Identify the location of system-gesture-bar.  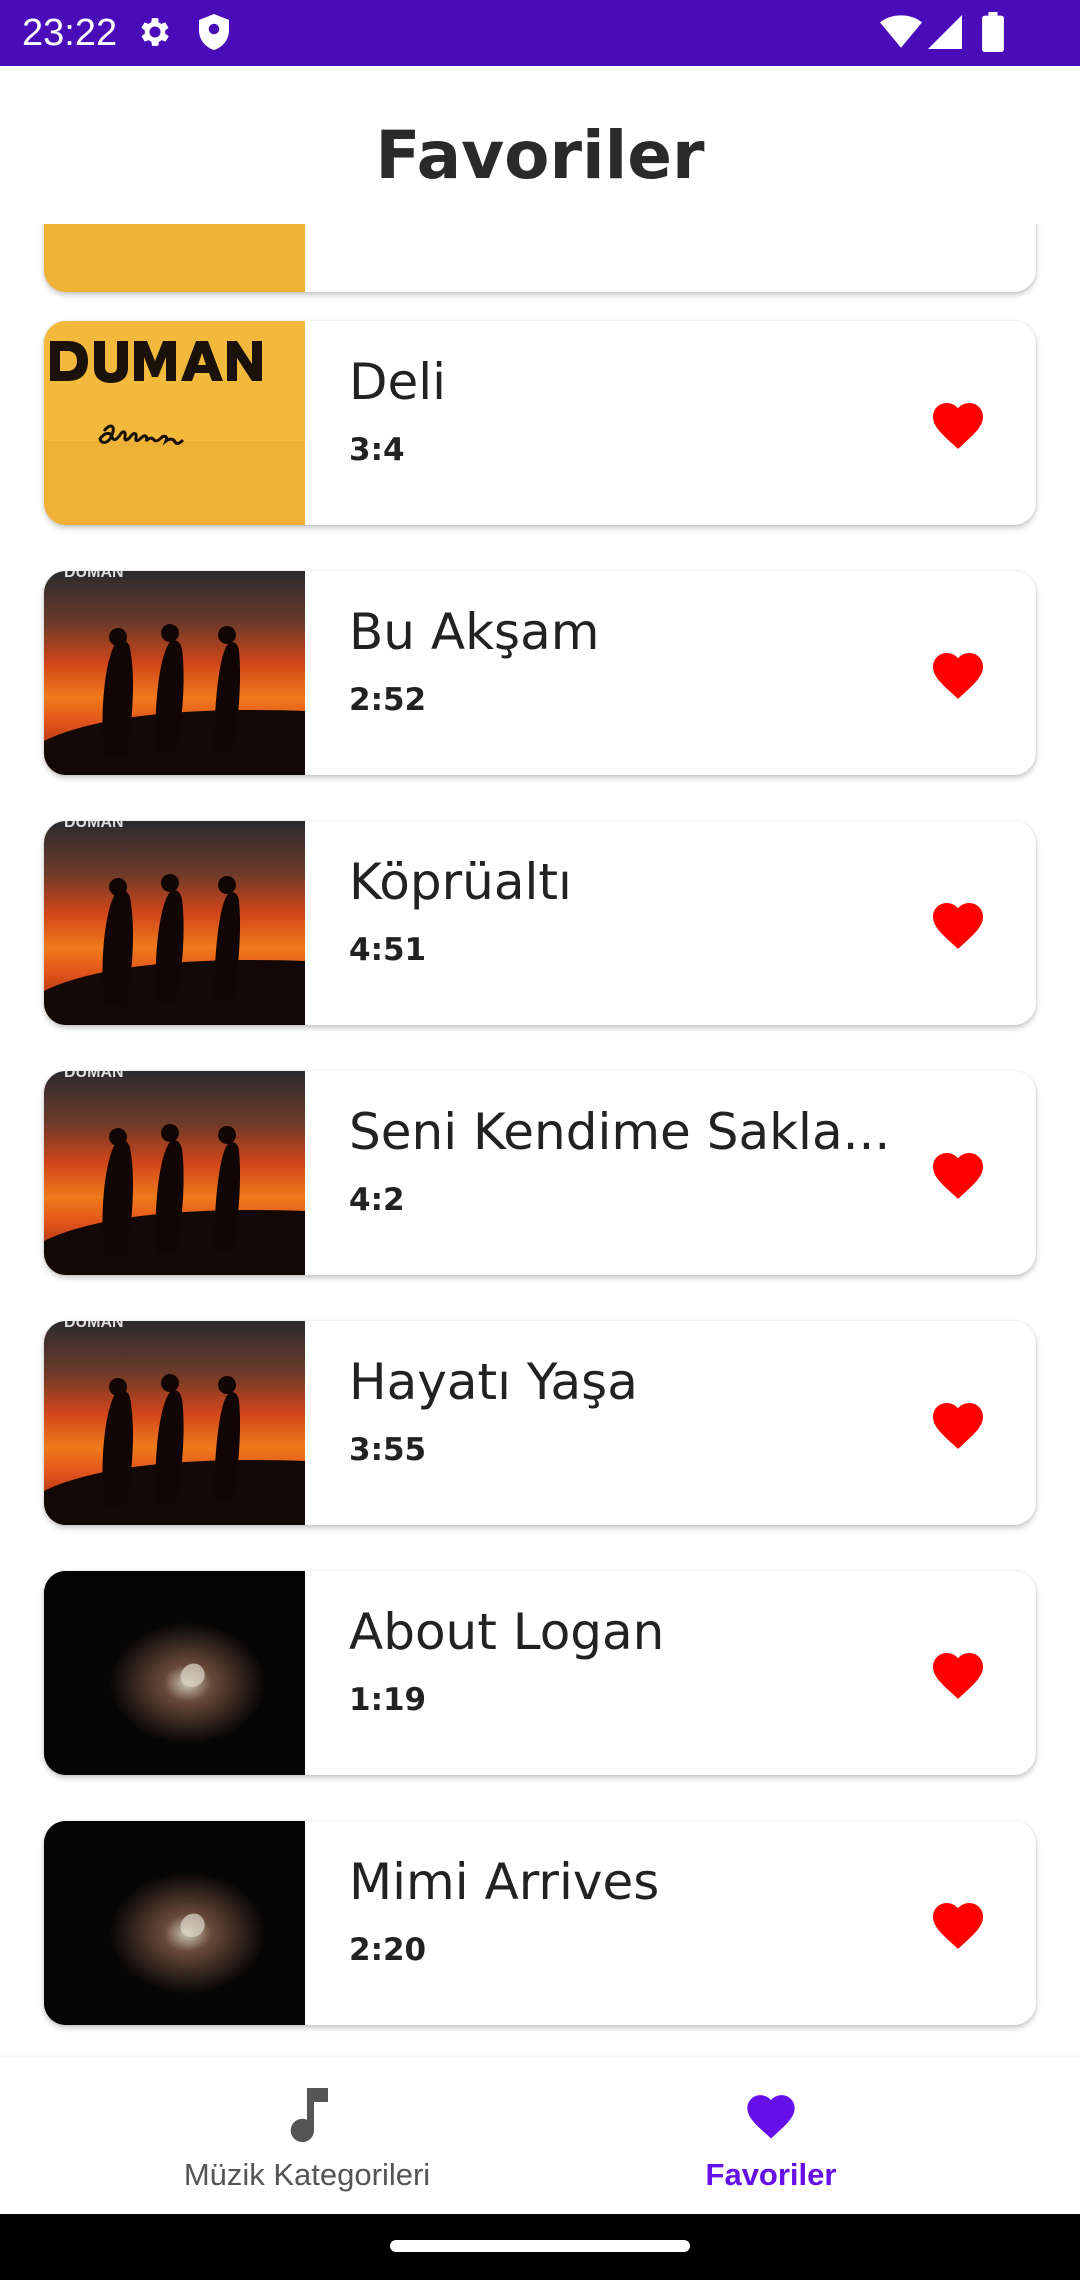
(540, 2247).